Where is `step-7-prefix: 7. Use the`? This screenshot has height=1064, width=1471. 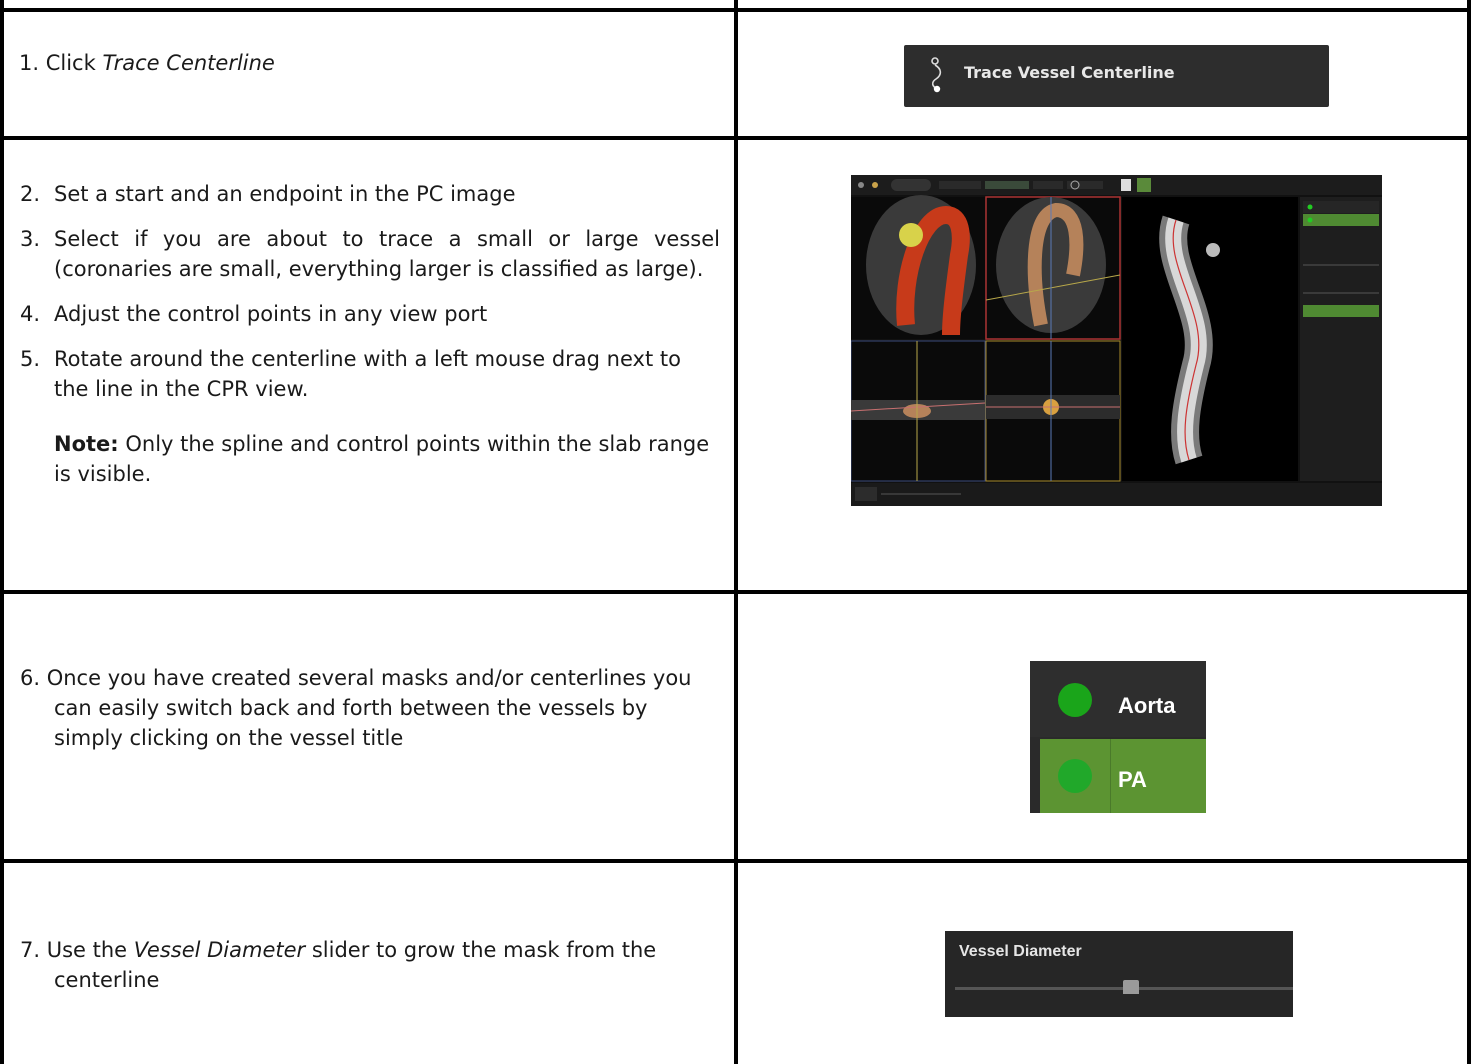 step-7-prefix: 7. Use the is located at coordinates (77, 950).